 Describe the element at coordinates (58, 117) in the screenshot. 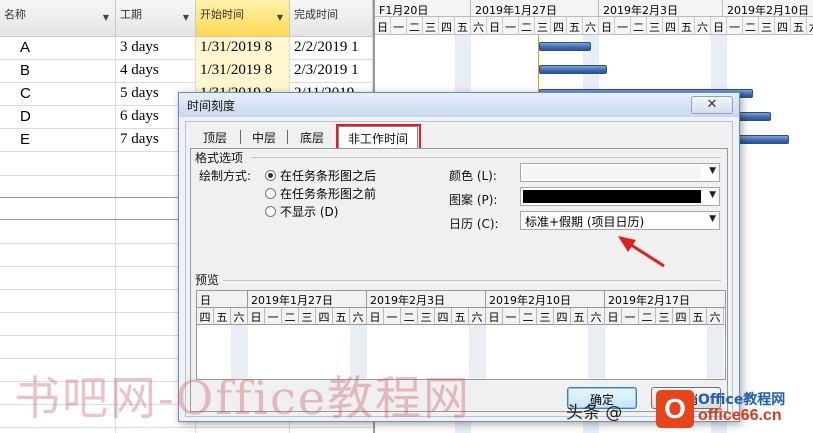

I see `task-name-cell: D` at that location.